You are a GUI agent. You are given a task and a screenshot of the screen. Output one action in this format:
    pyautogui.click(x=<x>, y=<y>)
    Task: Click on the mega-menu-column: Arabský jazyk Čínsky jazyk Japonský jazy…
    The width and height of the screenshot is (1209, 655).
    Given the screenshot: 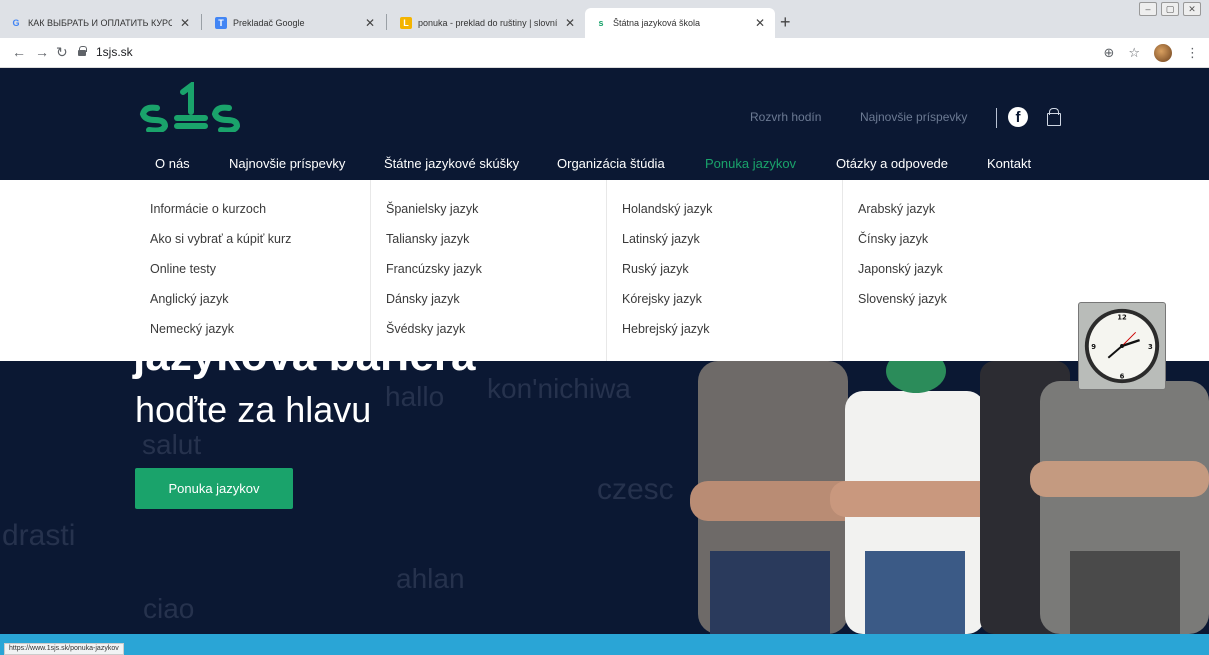 What is the action you would take?
    pyautogui.click(x=961, y=270)
    